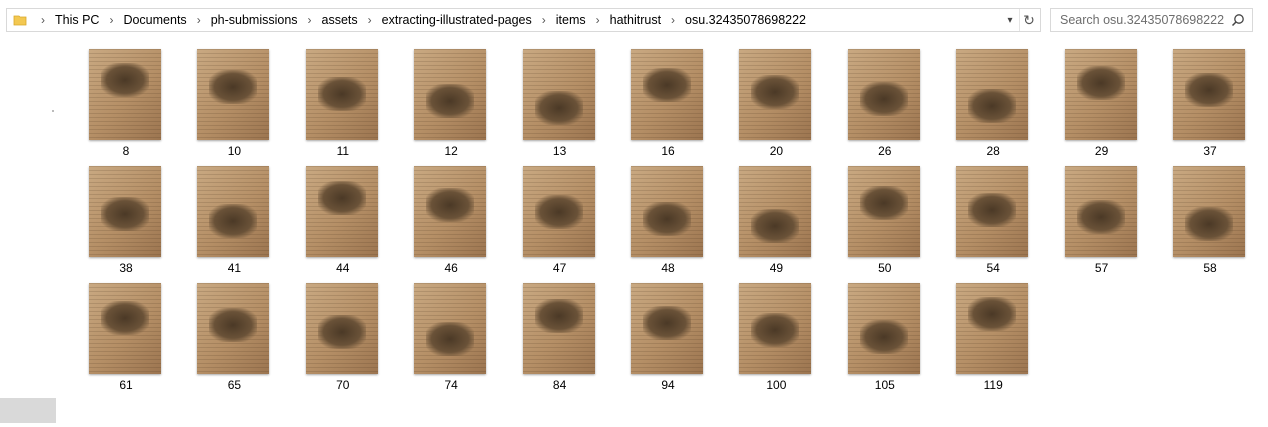 Image resolution: width=1268 pixels, height=427 pixels. I want to click on file-item: 70, so click(343, 338).